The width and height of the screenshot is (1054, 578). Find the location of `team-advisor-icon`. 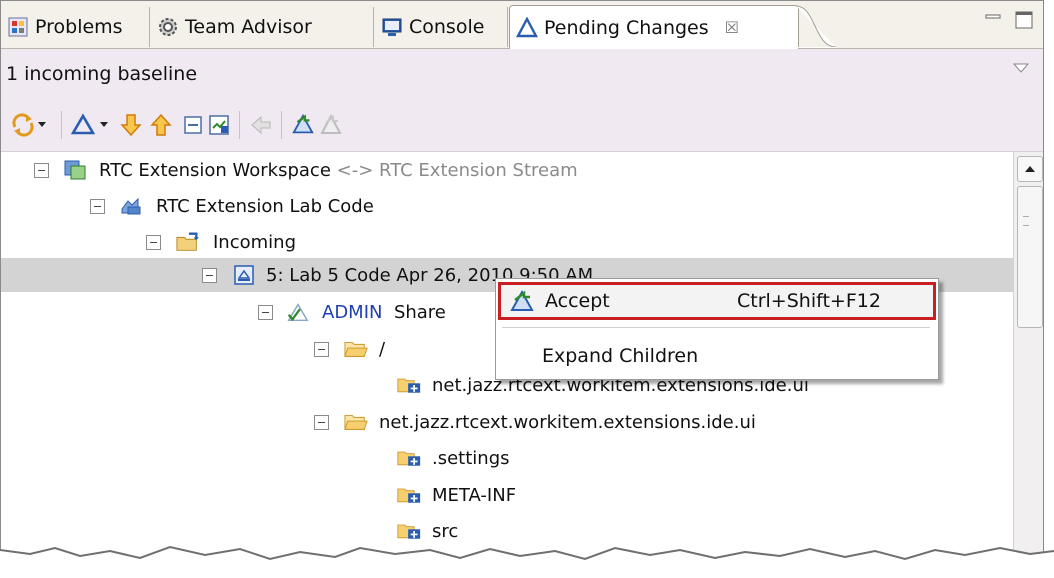

team-advisor-icon is located at coordinates (168, 27).